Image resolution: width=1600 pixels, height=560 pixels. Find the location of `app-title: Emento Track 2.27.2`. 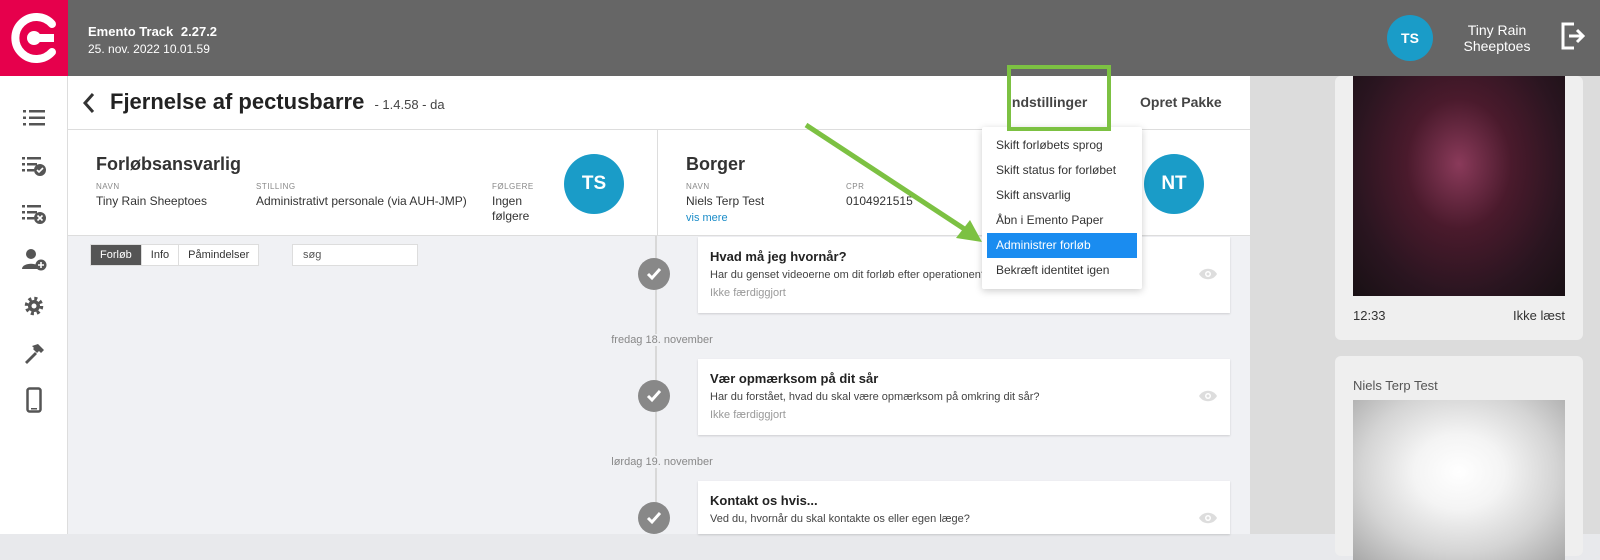

app-title: Emento Track 2.27.2 is located at coordinates (152, 31).